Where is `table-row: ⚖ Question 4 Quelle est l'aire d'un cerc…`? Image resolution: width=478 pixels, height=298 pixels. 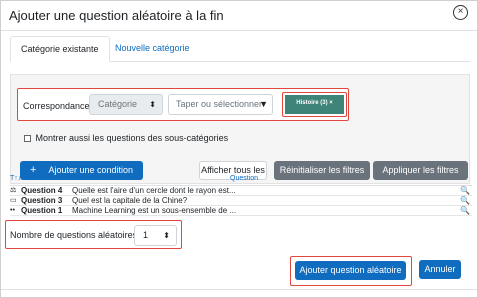 table-row: ⚖ Question 4 Quelle est l'aire d'un cerc… is located at coordinates (241, 191).